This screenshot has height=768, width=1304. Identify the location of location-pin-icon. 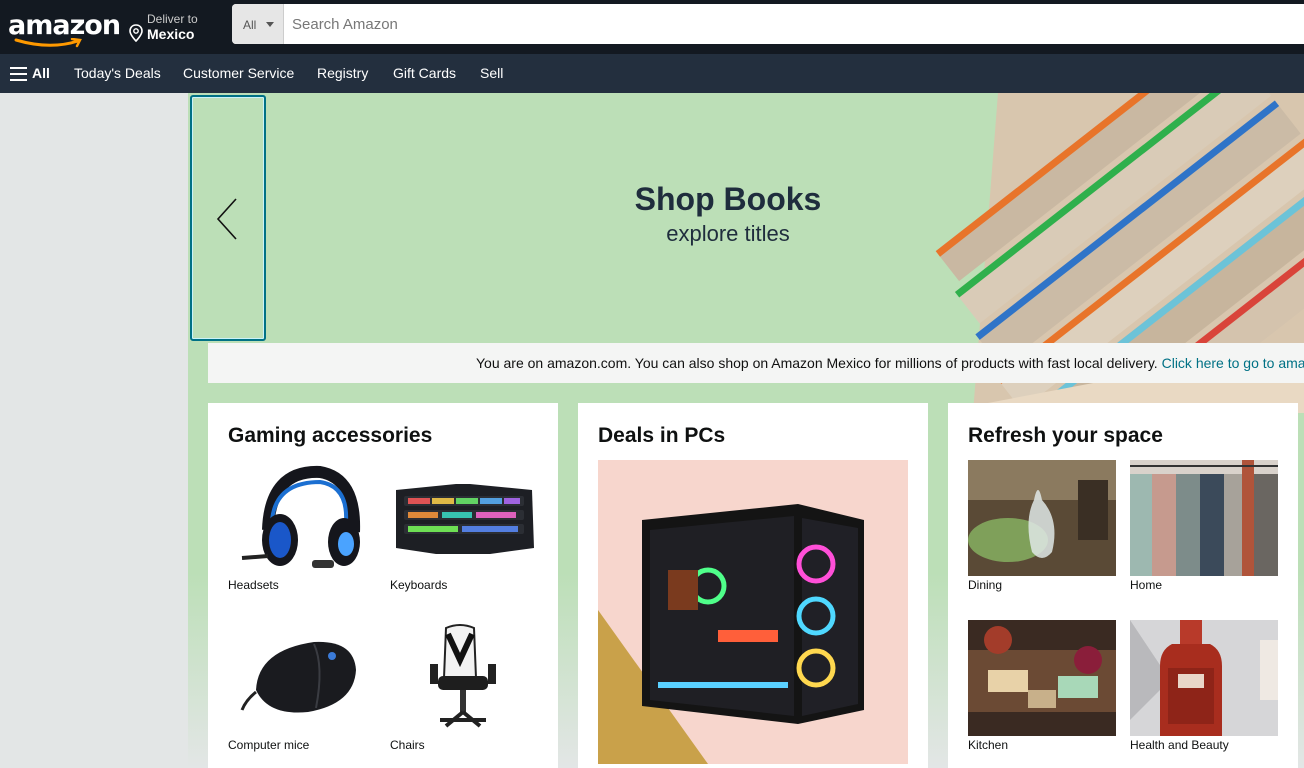
(136, 33).